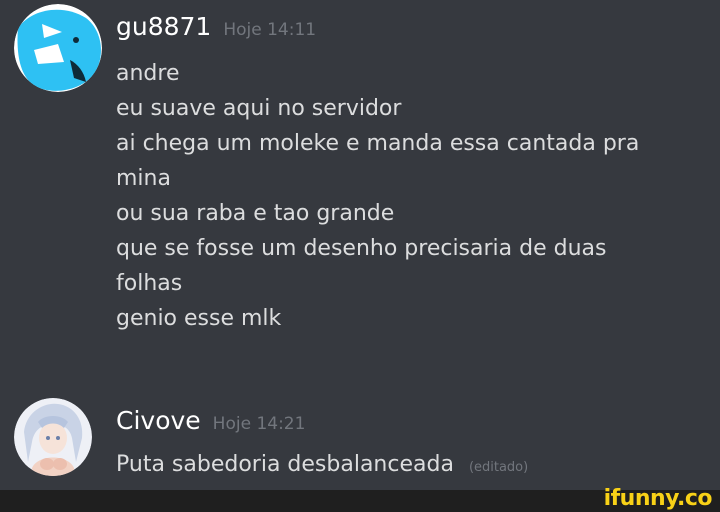  What do you see at coordinates (158, 421) in the screenshot?
I see `username: Civove` at bounding box center [158, 421].